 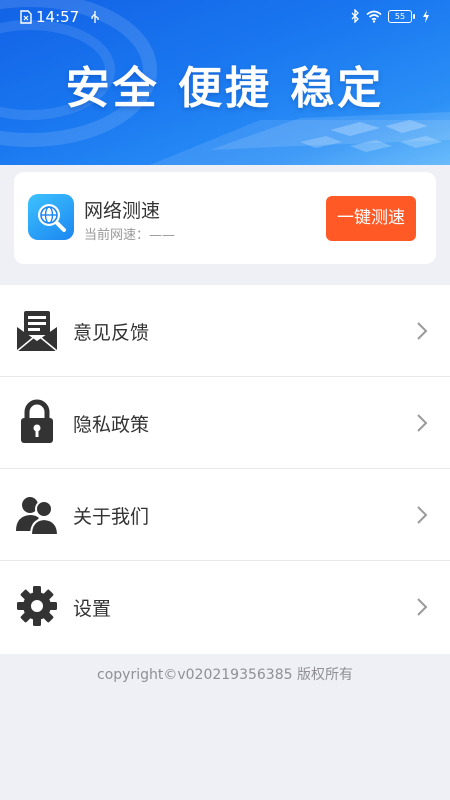 I want to click on sim-card-icon, so click(x=26, y=17).